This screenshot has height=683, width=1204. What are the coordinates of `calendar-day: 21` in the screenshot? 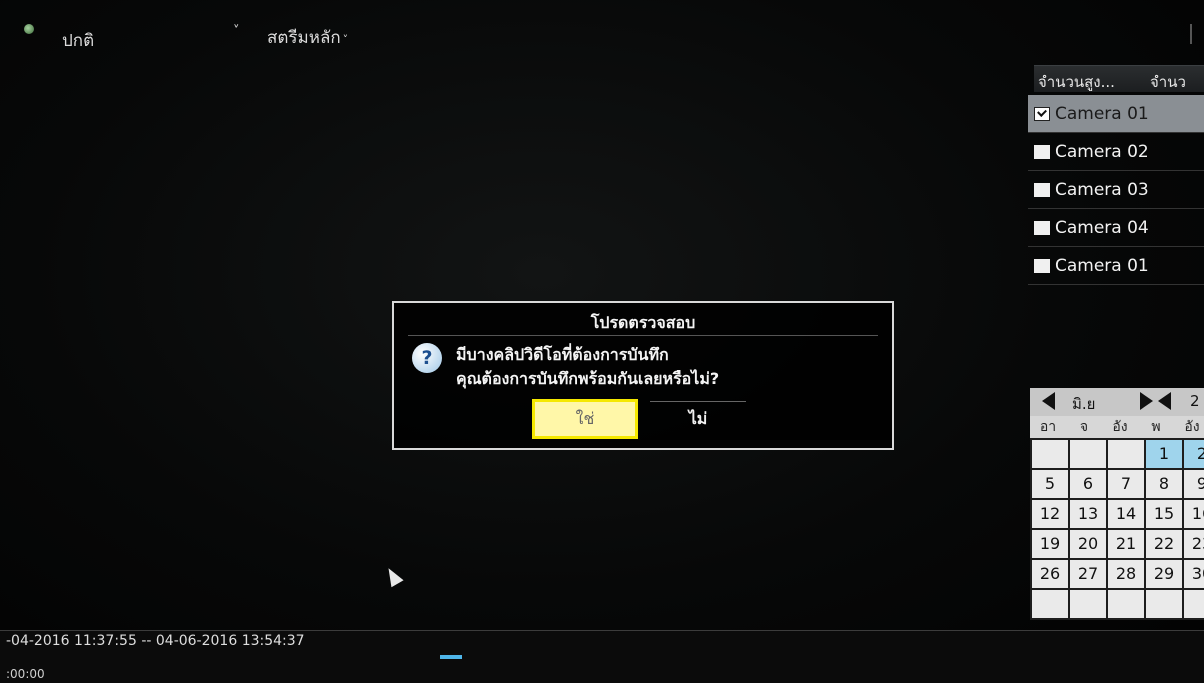 It's located at (1126, 544).